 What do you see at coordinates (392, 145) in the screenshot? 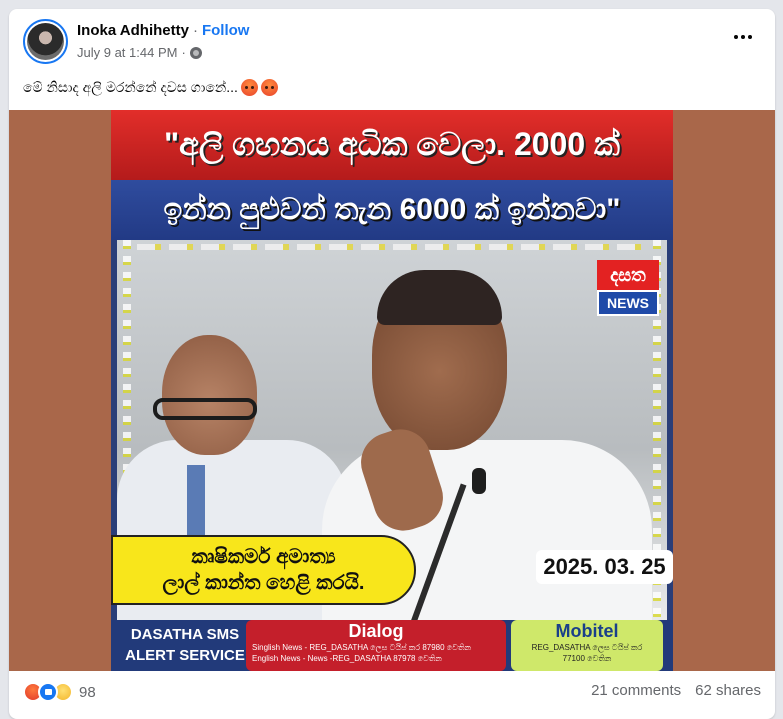
I see `headline-line-1: "අලි ගහනය අධික වෙලා. 2000 ක්` at bounding box center [392, 145].